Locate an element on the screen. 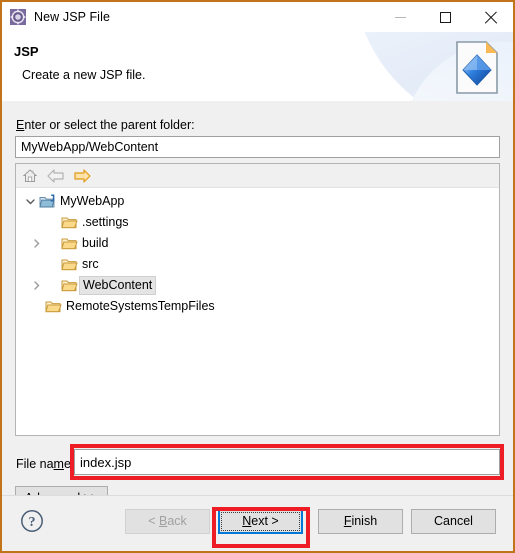 The height and width of the screenshot is (553, 515). next-button: Next > is located at coordinates (260, 521).